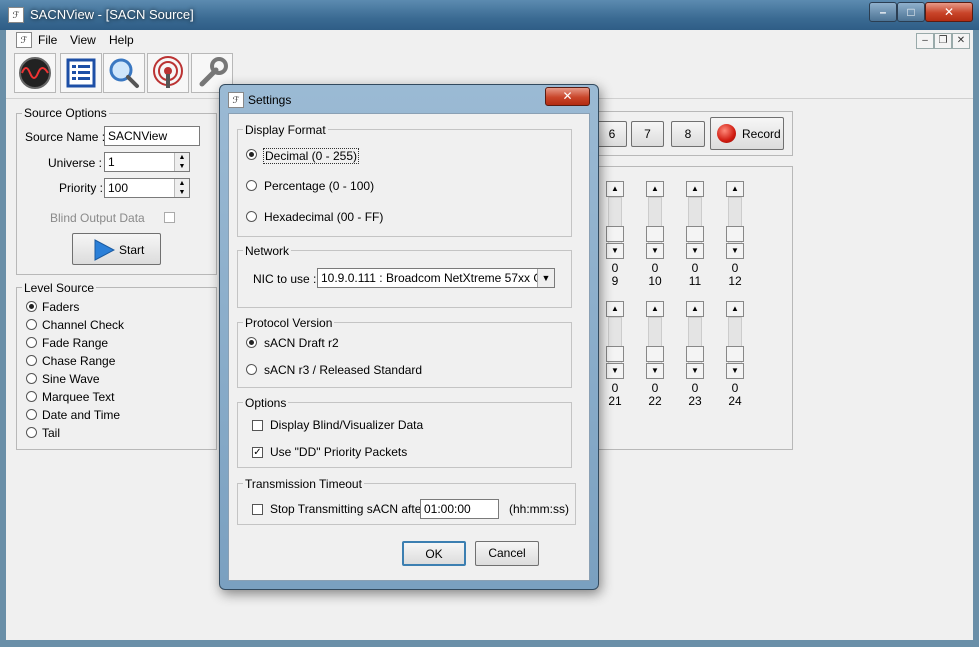 The height and width of the screenshot is (647, 979). I want to click on source-name-input, so click(152, 136).